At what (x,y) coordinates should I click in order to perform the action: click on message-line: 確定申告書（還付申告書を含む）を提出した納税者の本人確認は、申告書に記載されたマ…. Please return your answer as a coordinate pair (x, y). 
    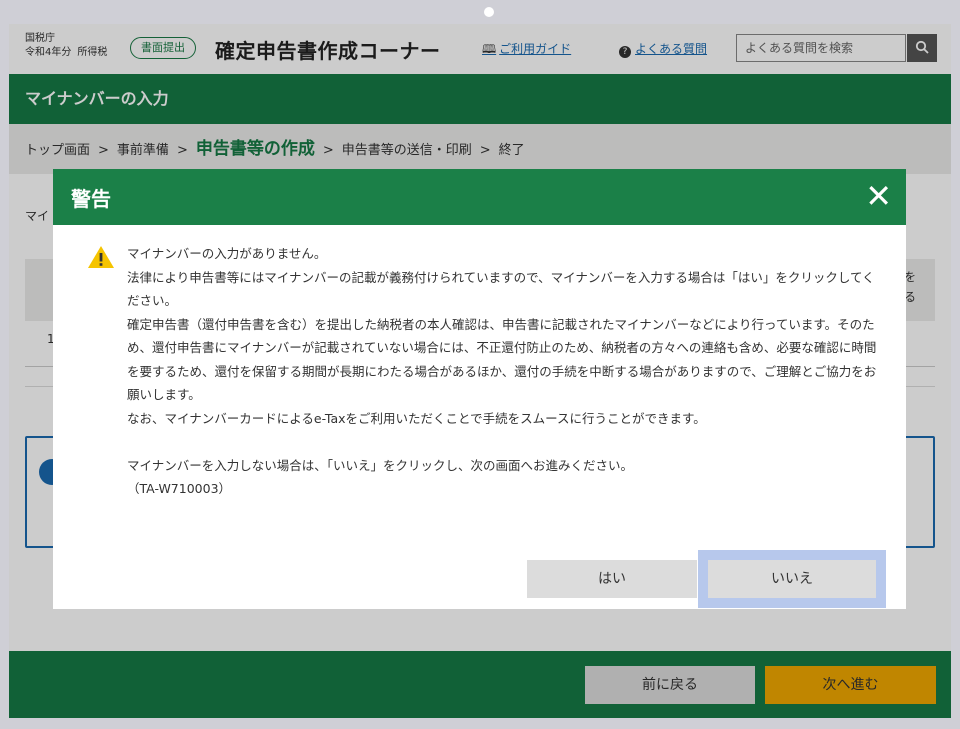
    Looking at the image, I should click on (502, 359).